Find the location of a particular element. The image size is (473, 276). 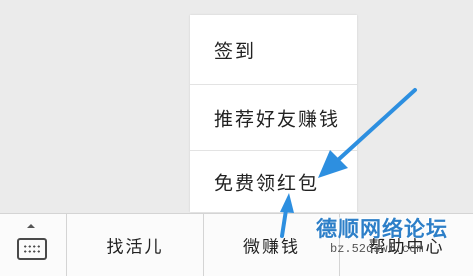

watermark-title: 德顺网络论坛 is located at coordinates (382, 229).